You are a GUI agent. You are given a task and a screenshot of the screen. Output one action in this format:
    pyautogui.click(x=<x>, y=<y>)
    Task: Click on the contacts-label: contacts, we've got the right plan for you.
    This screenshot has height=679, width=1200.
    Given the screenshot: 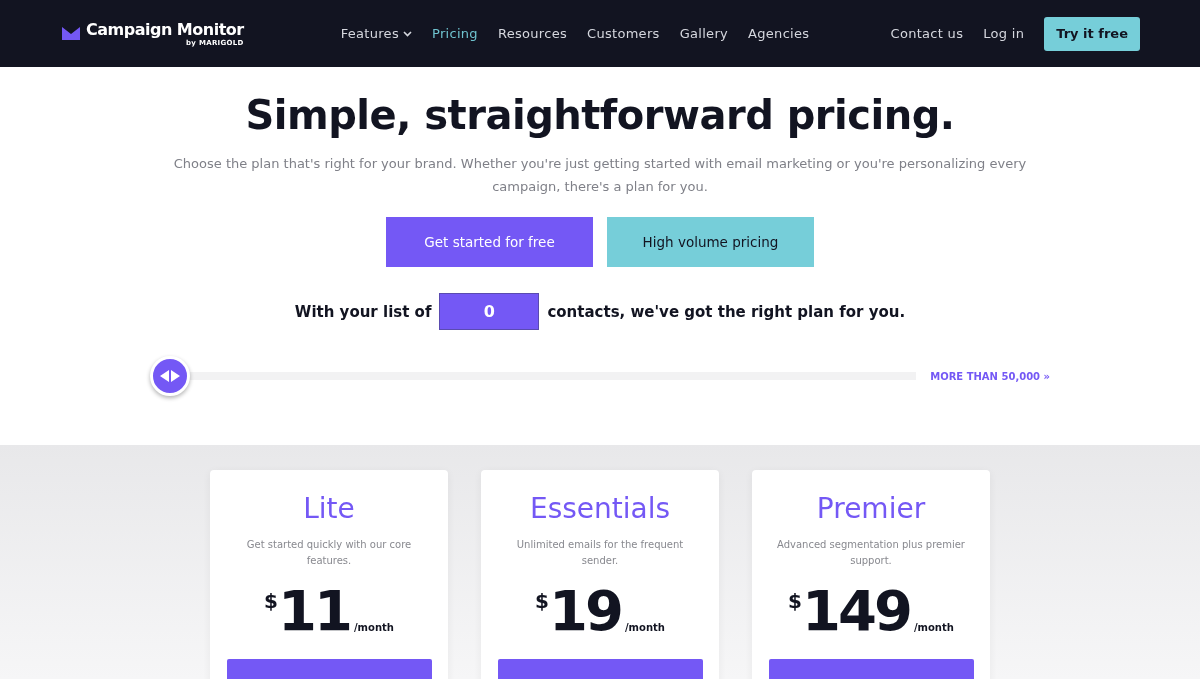 What is the action you would take?
    pyautogui.click(x=726, y=311)
    